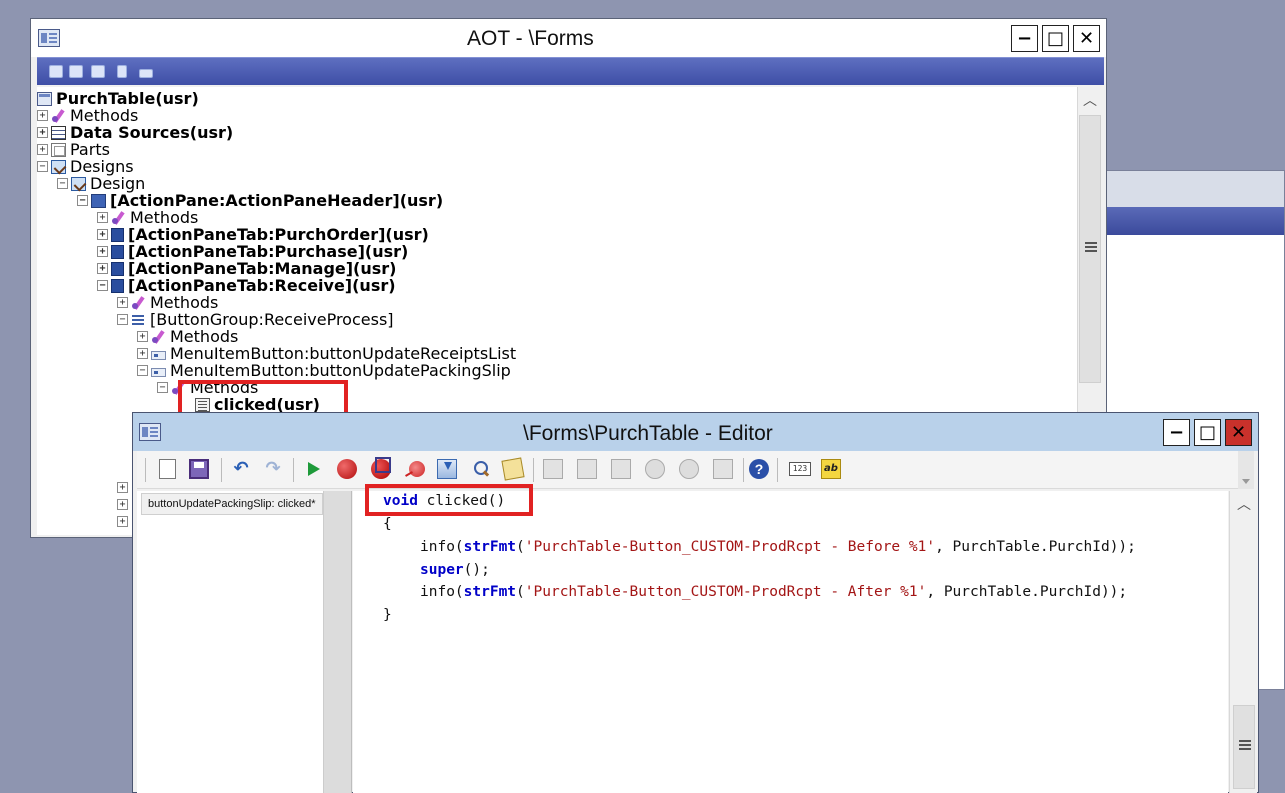 The image size is (1285, 793). I want to click on editor-vertical-scrollbar: ︿, so click(1243, 642).